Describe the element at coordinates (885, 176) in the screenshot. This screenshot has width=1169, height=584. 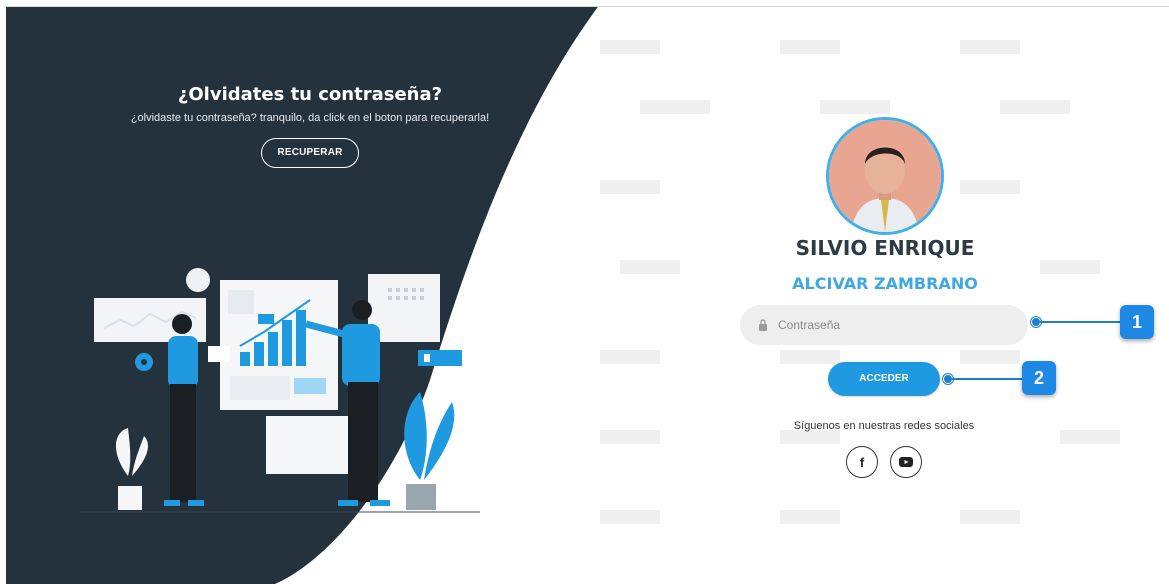
I see `user-avatar` at that location.